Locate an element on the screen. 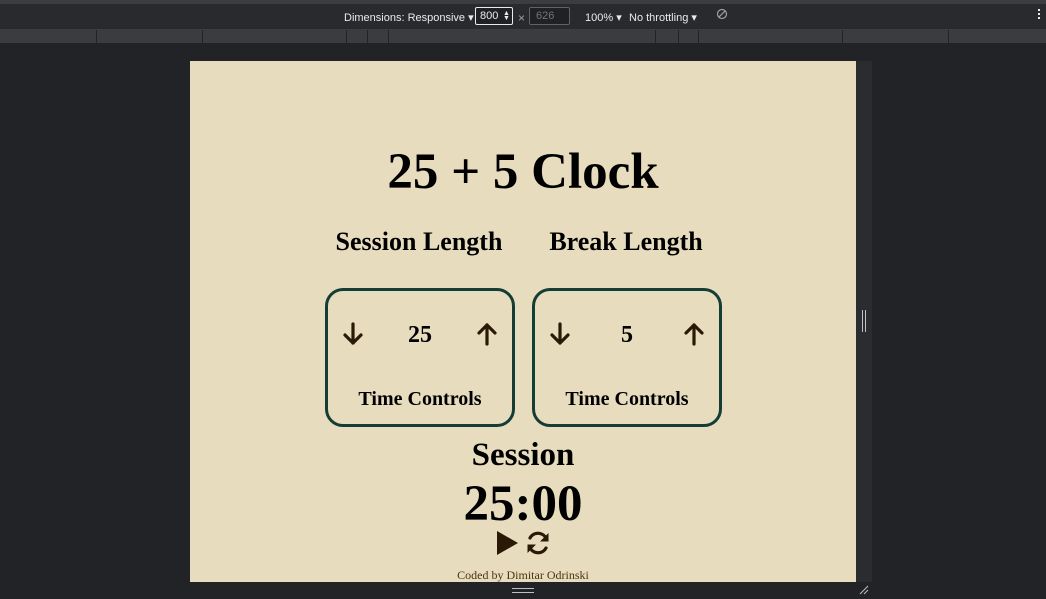 The height and width of the screenshot is (599, 1046). session-controls-box: 25 Time Controls is located at coordinates (420, 357).